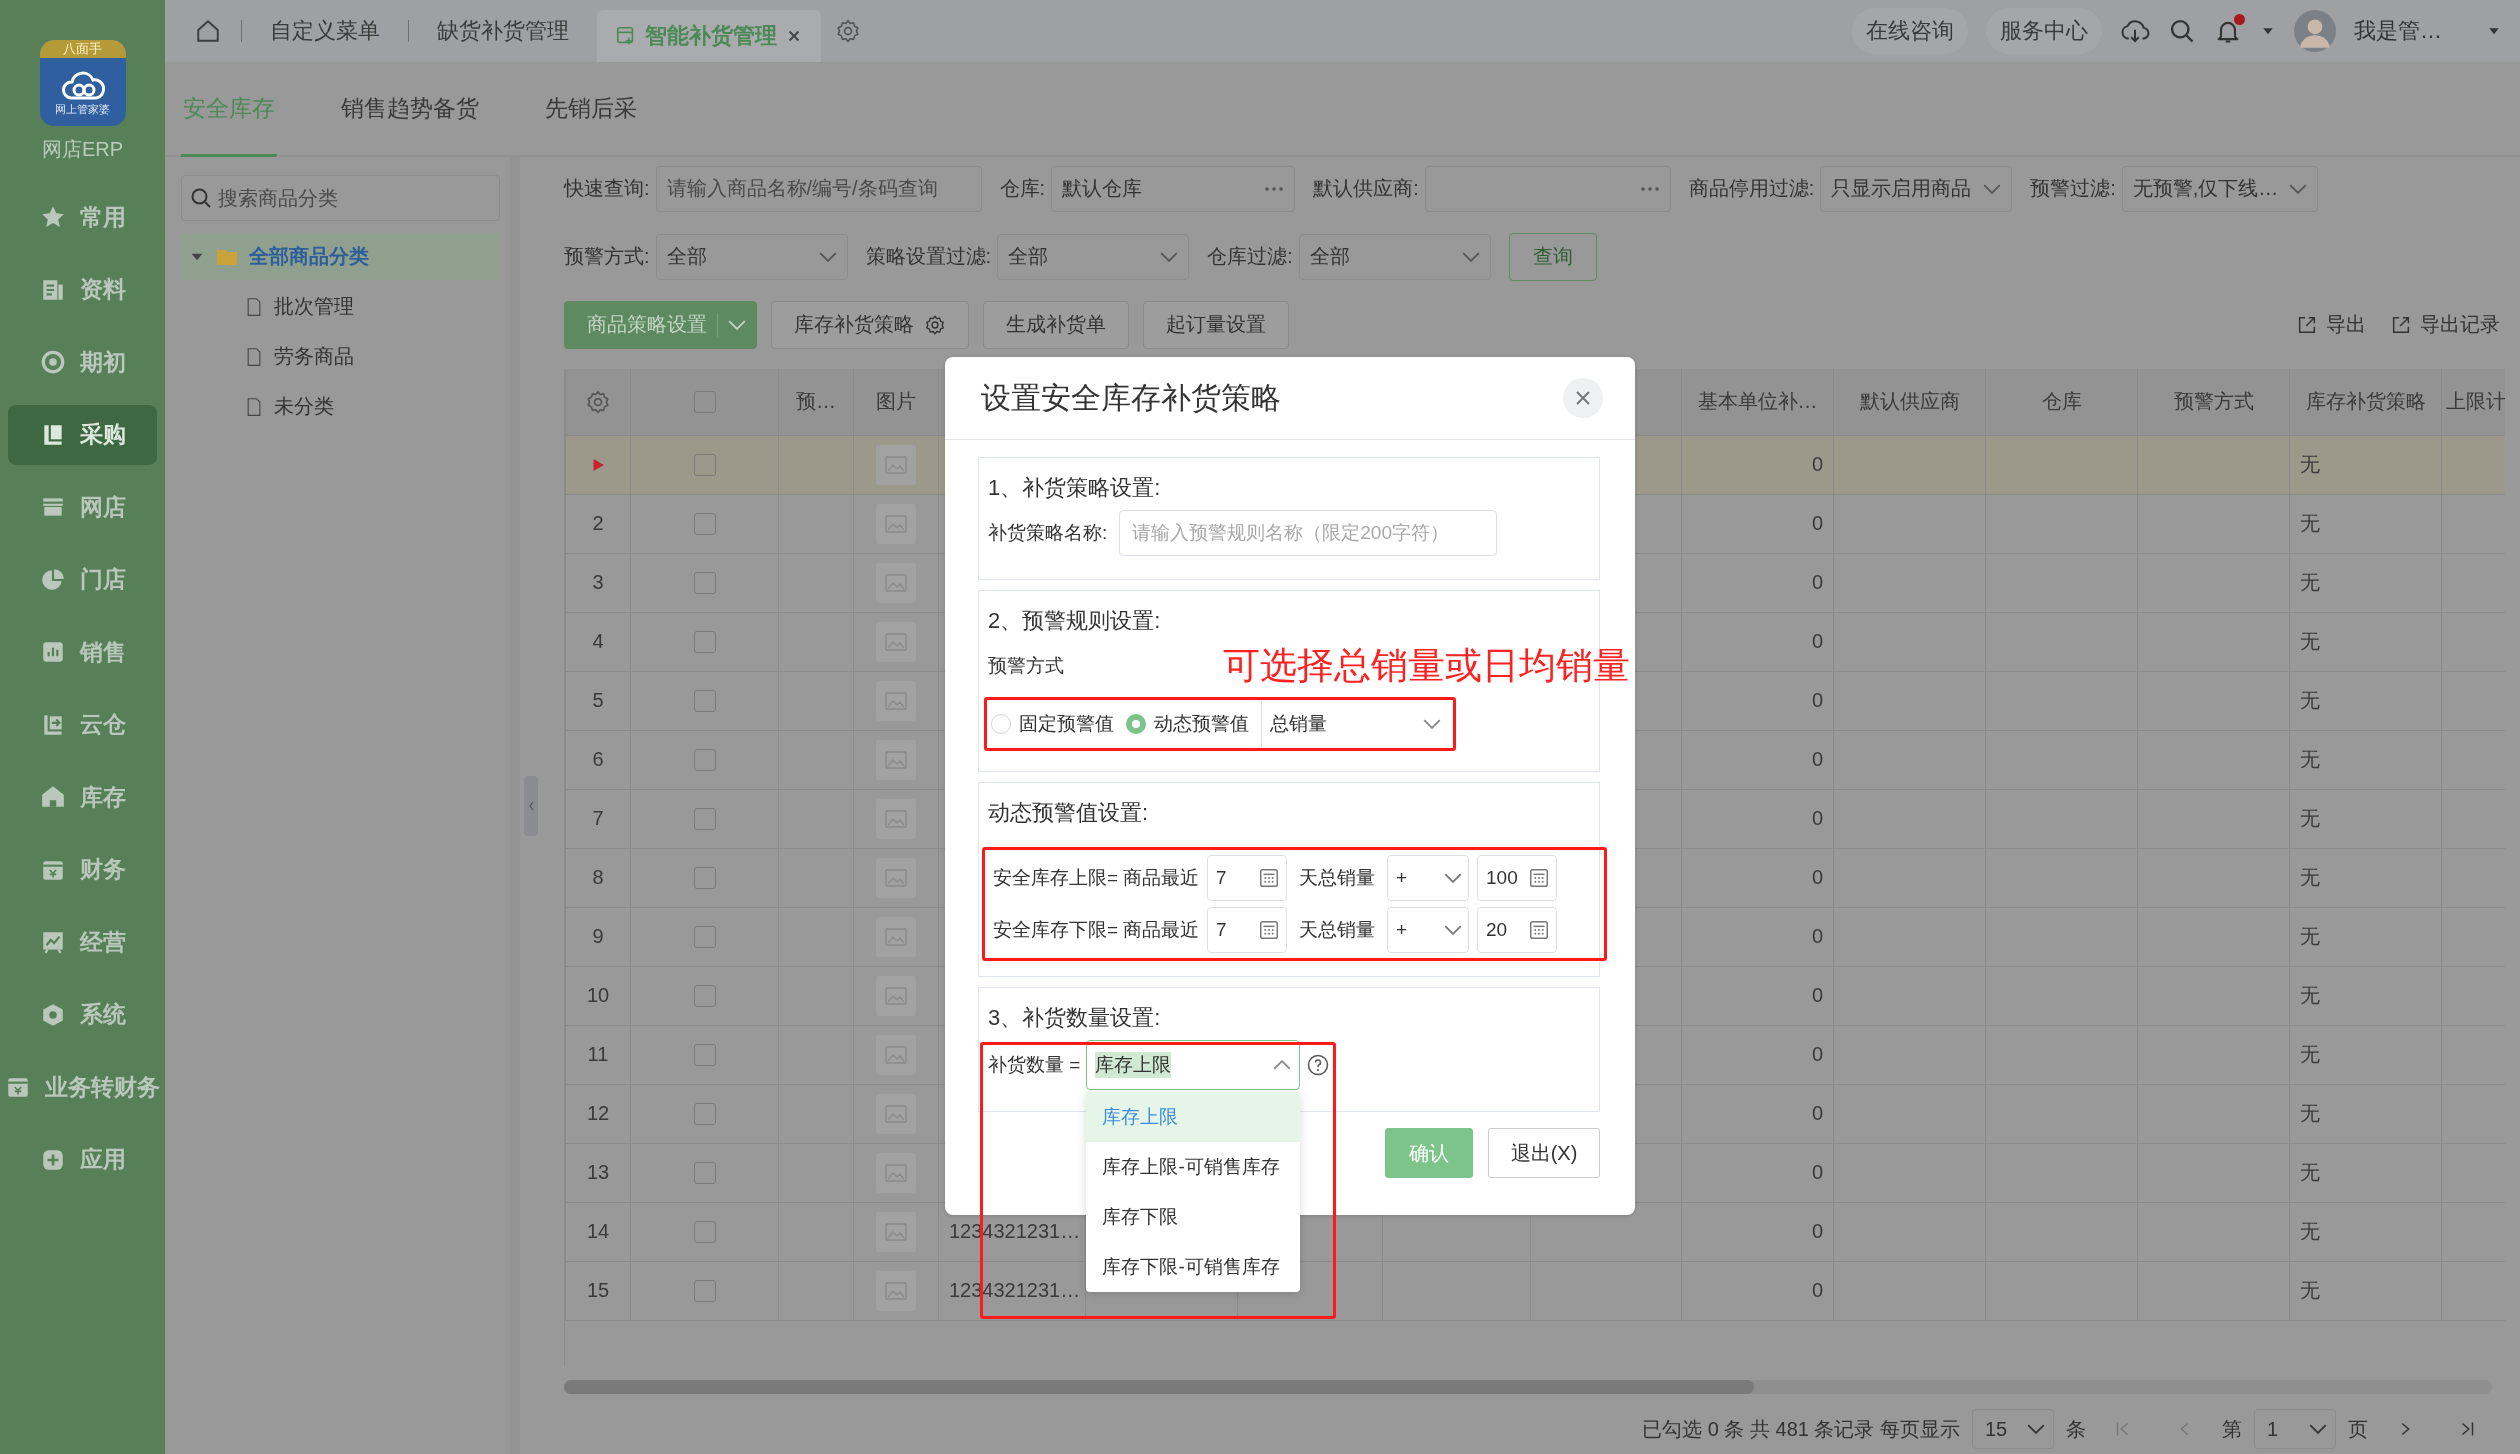 The height and width of the screenshot is (1454, 2520). I want to click on export-link: 导出, so click(2331, 325).